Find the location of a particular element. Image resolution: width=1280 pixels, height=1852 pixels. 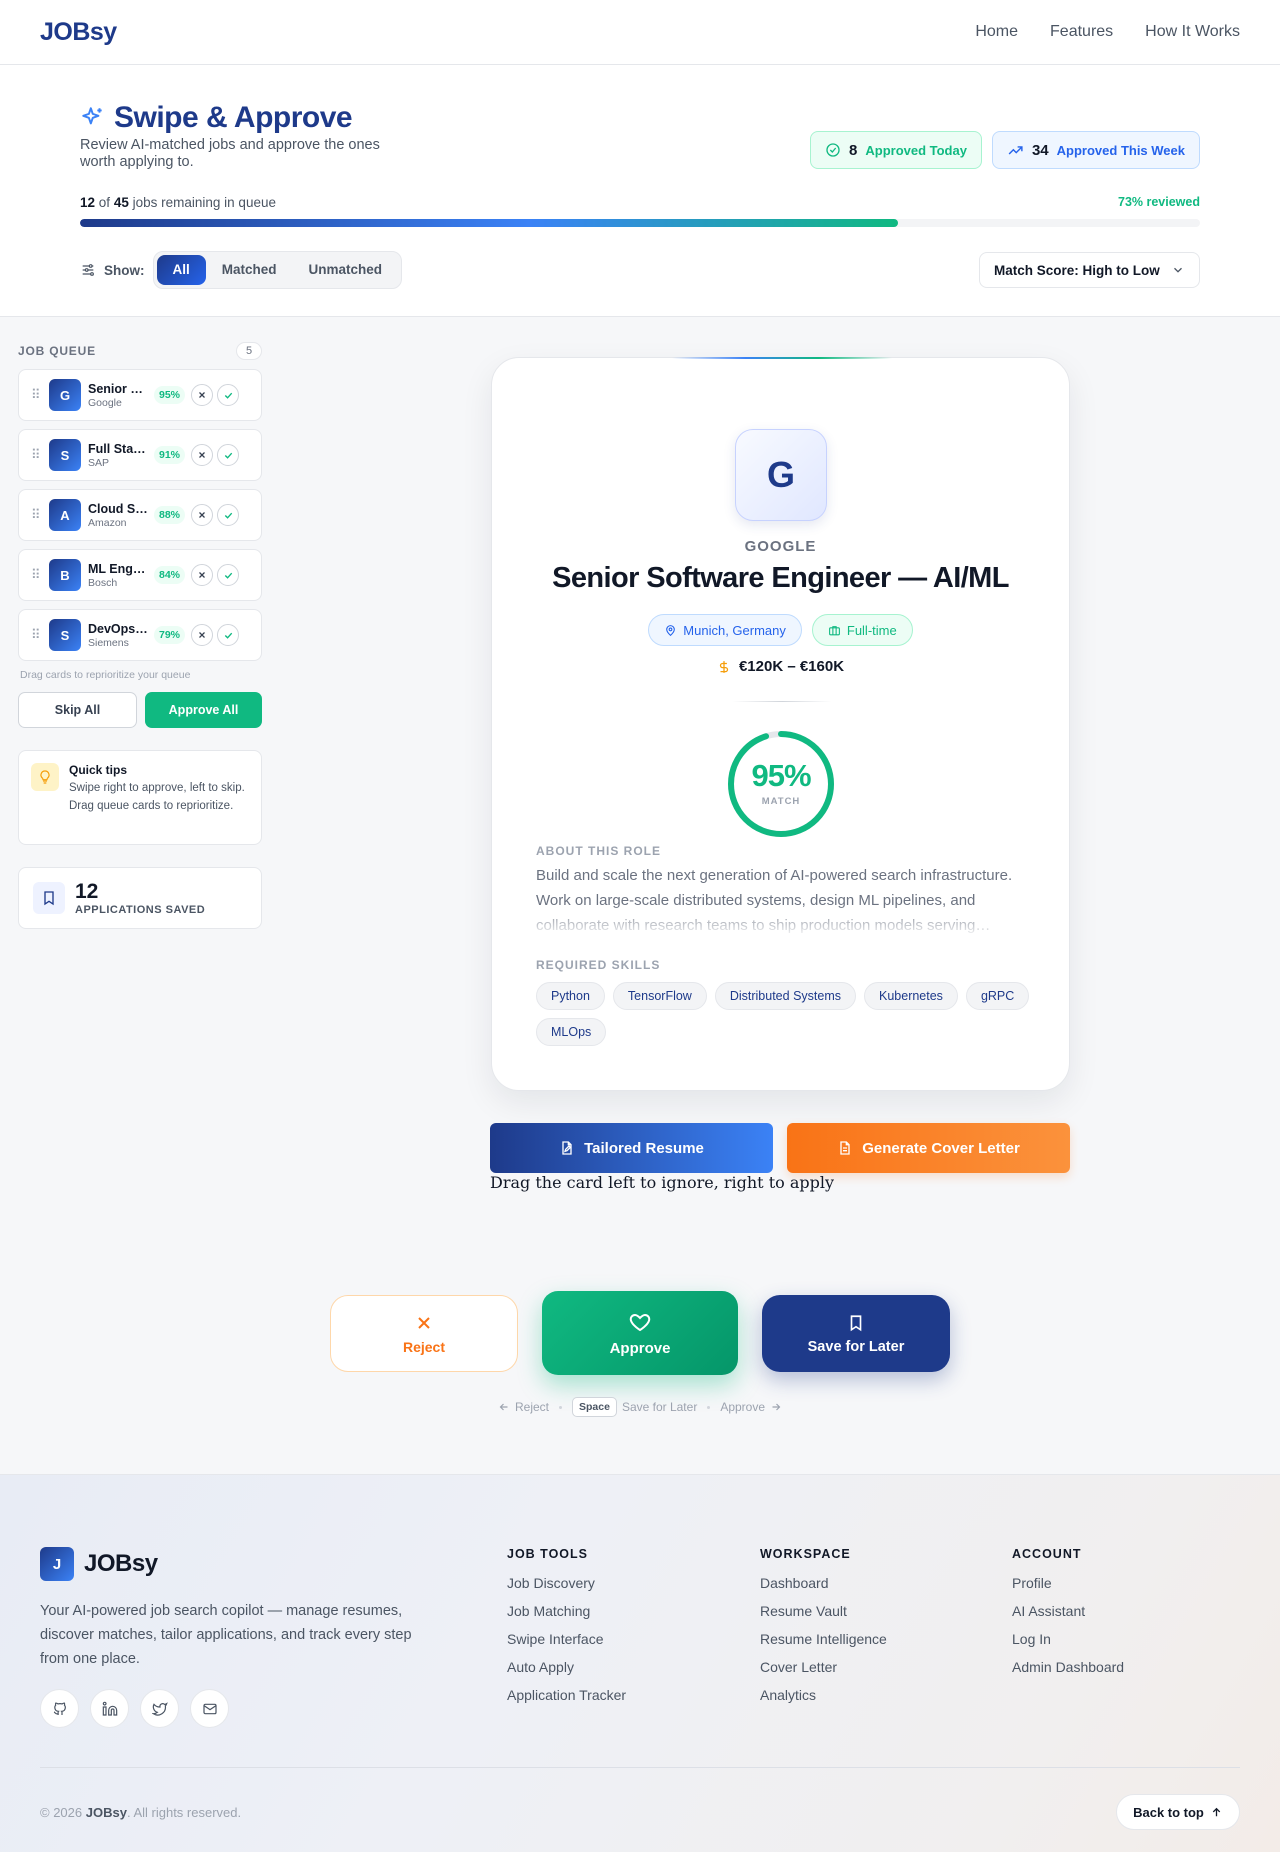

queue-item: ⠿S DevOps EngineerSiemens 79% is located at coordinates (140, 635).